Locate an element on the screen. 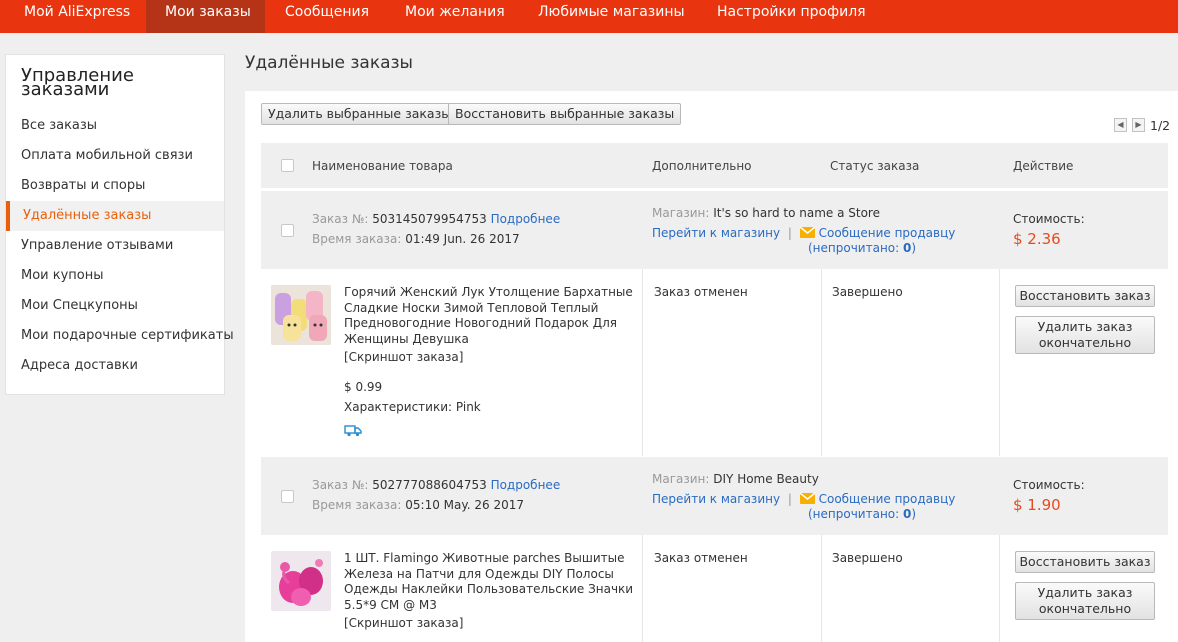 This screenshot has height=642, width=1178. order-cost: $ 1.90 is located at coordinates (1037, 505).